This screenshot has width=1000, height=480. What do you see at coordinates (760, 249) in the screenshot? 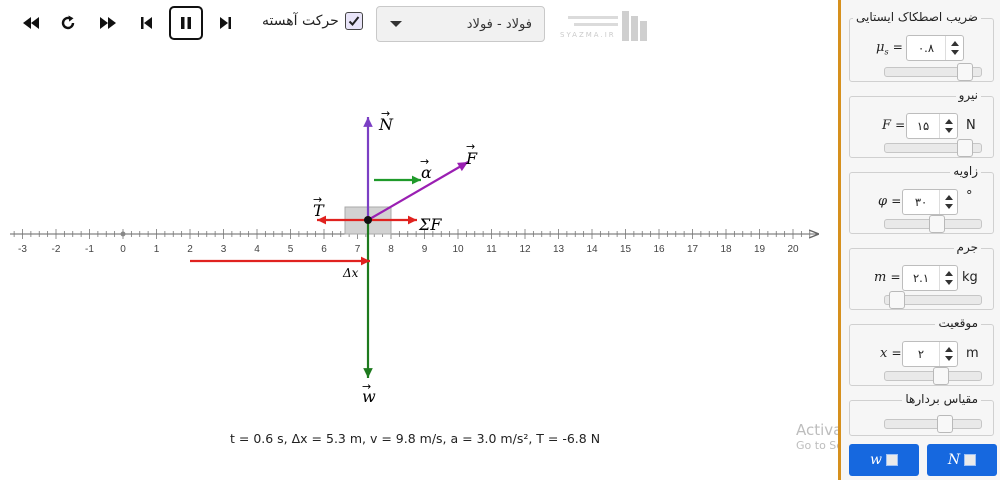
I see `axis-tick-label: 19` at bounding box center [760, 249].